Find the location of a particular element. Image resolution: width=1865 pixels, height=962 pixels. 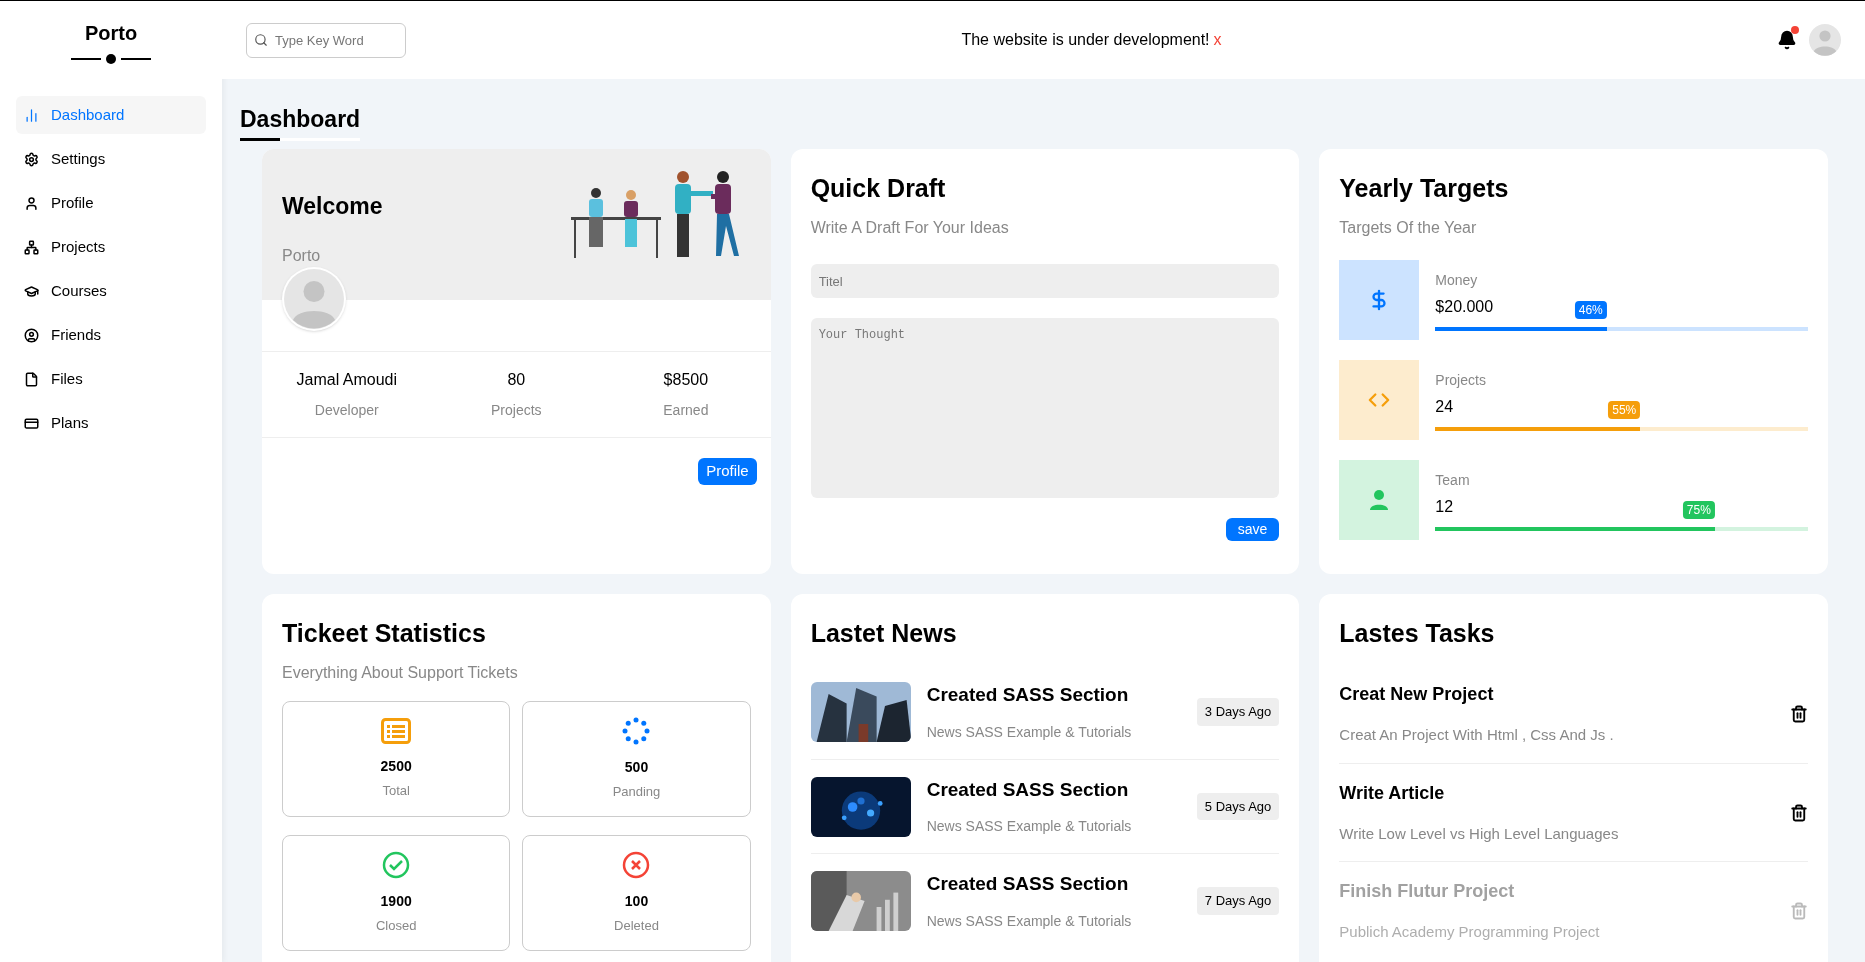

target-label: Team is located at coordinates (1453, 480).